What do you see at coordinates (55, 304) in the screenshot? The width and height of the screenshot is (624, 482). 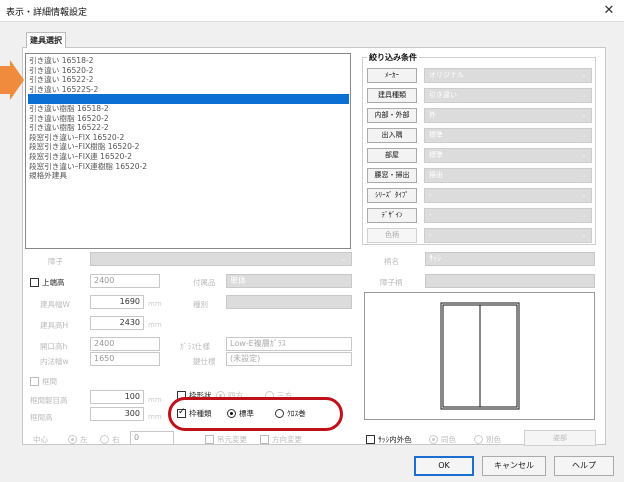 I see `width-label: 建具幅W` at bounding box center [55, 304].